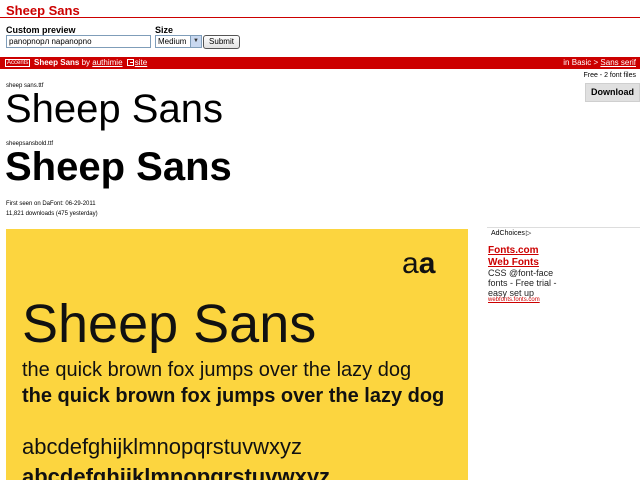  I want to click on download-button: Download, so click(612, 92).